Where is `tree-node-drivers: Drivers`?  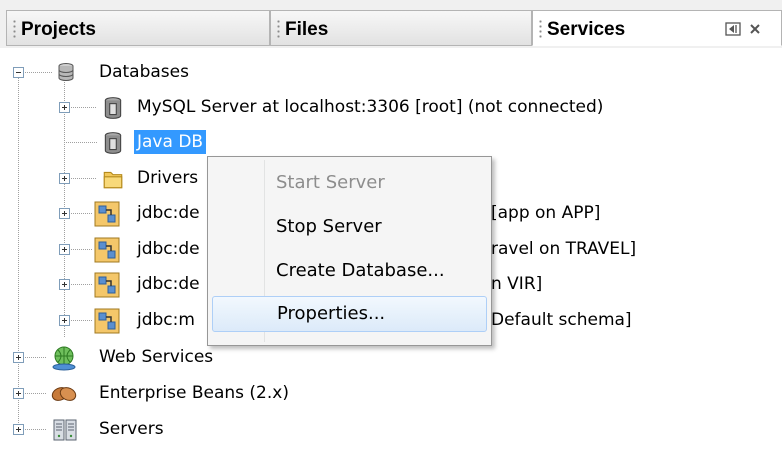 tree-node-drivers: Drivers is located at coordinates (120, 180).